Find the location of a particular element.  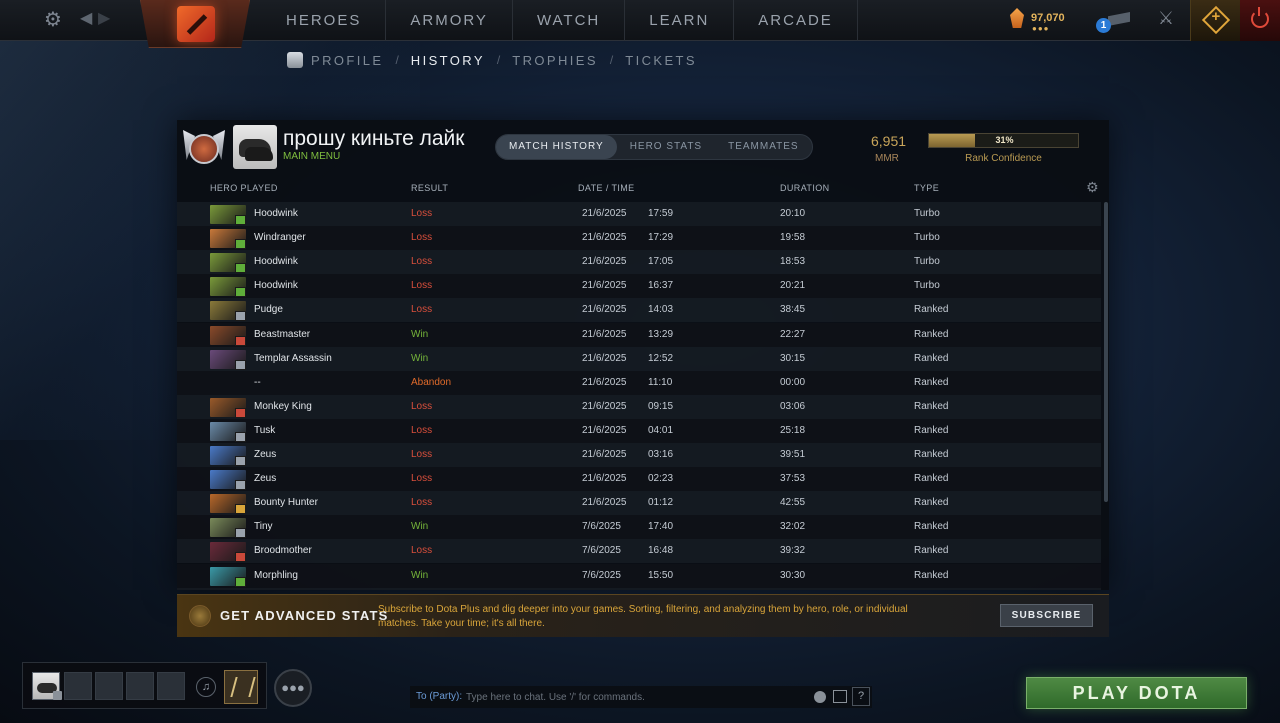

nav-watch: WATCH is located at coordinates (569, 20).